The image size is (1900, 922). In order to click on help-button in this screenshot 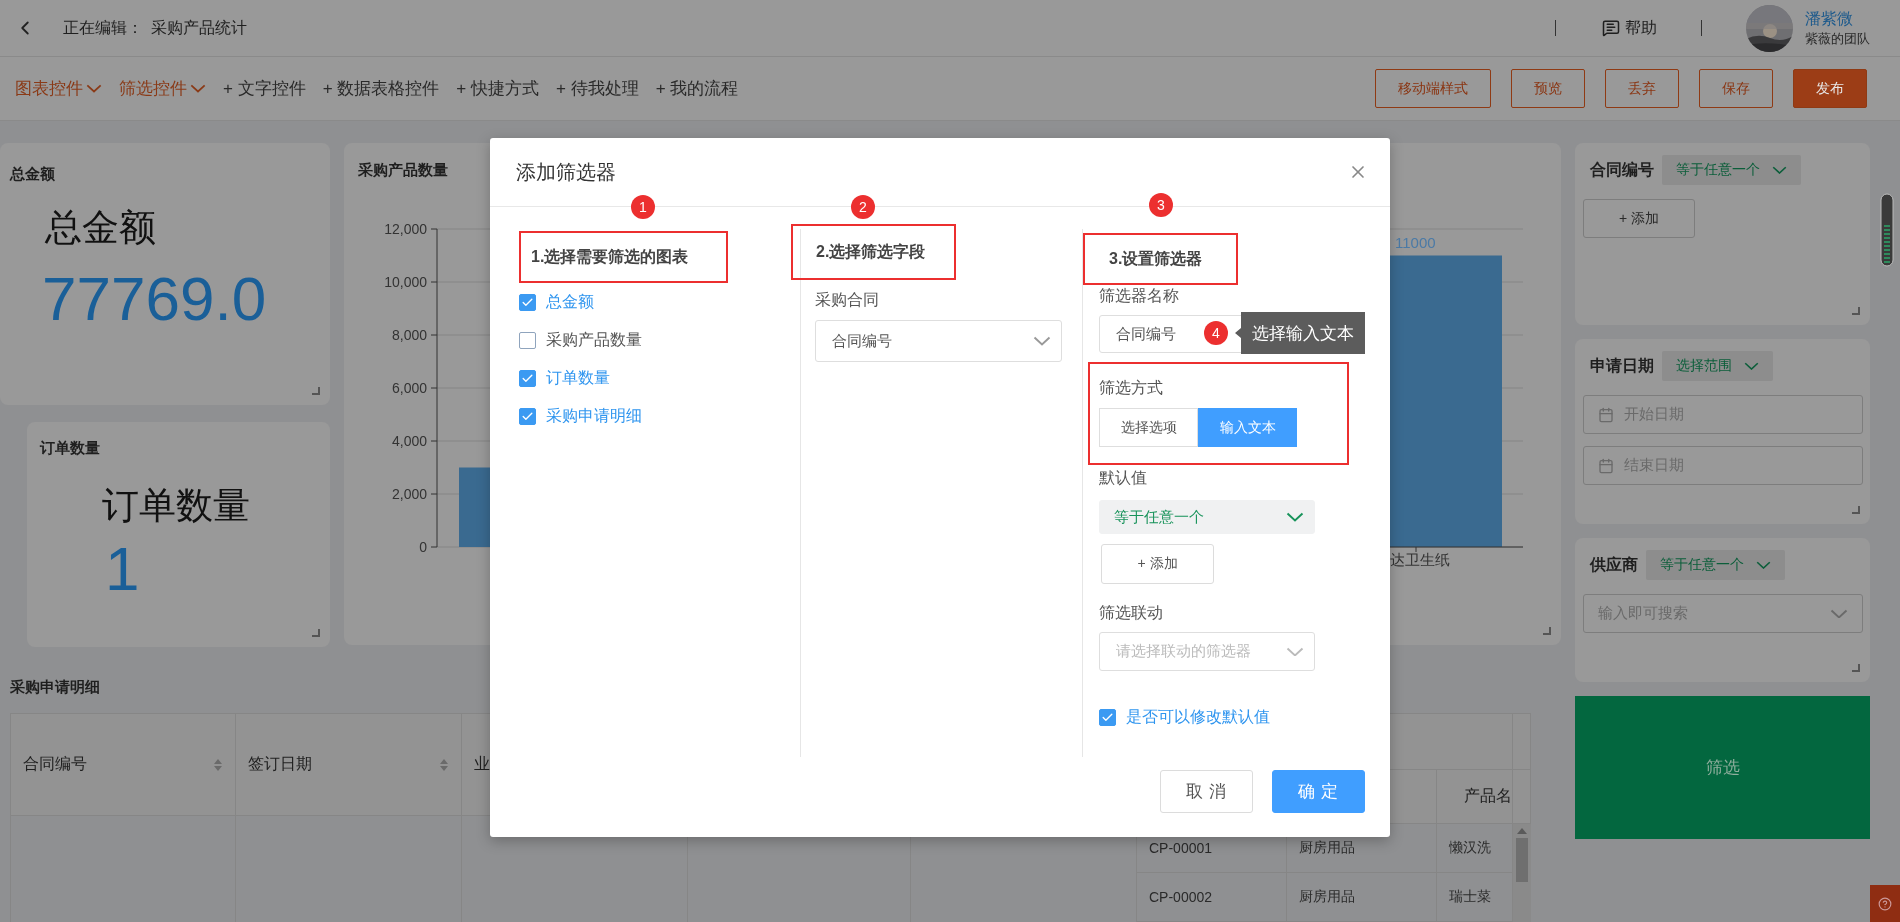, I will do `click(1885, 903)`.